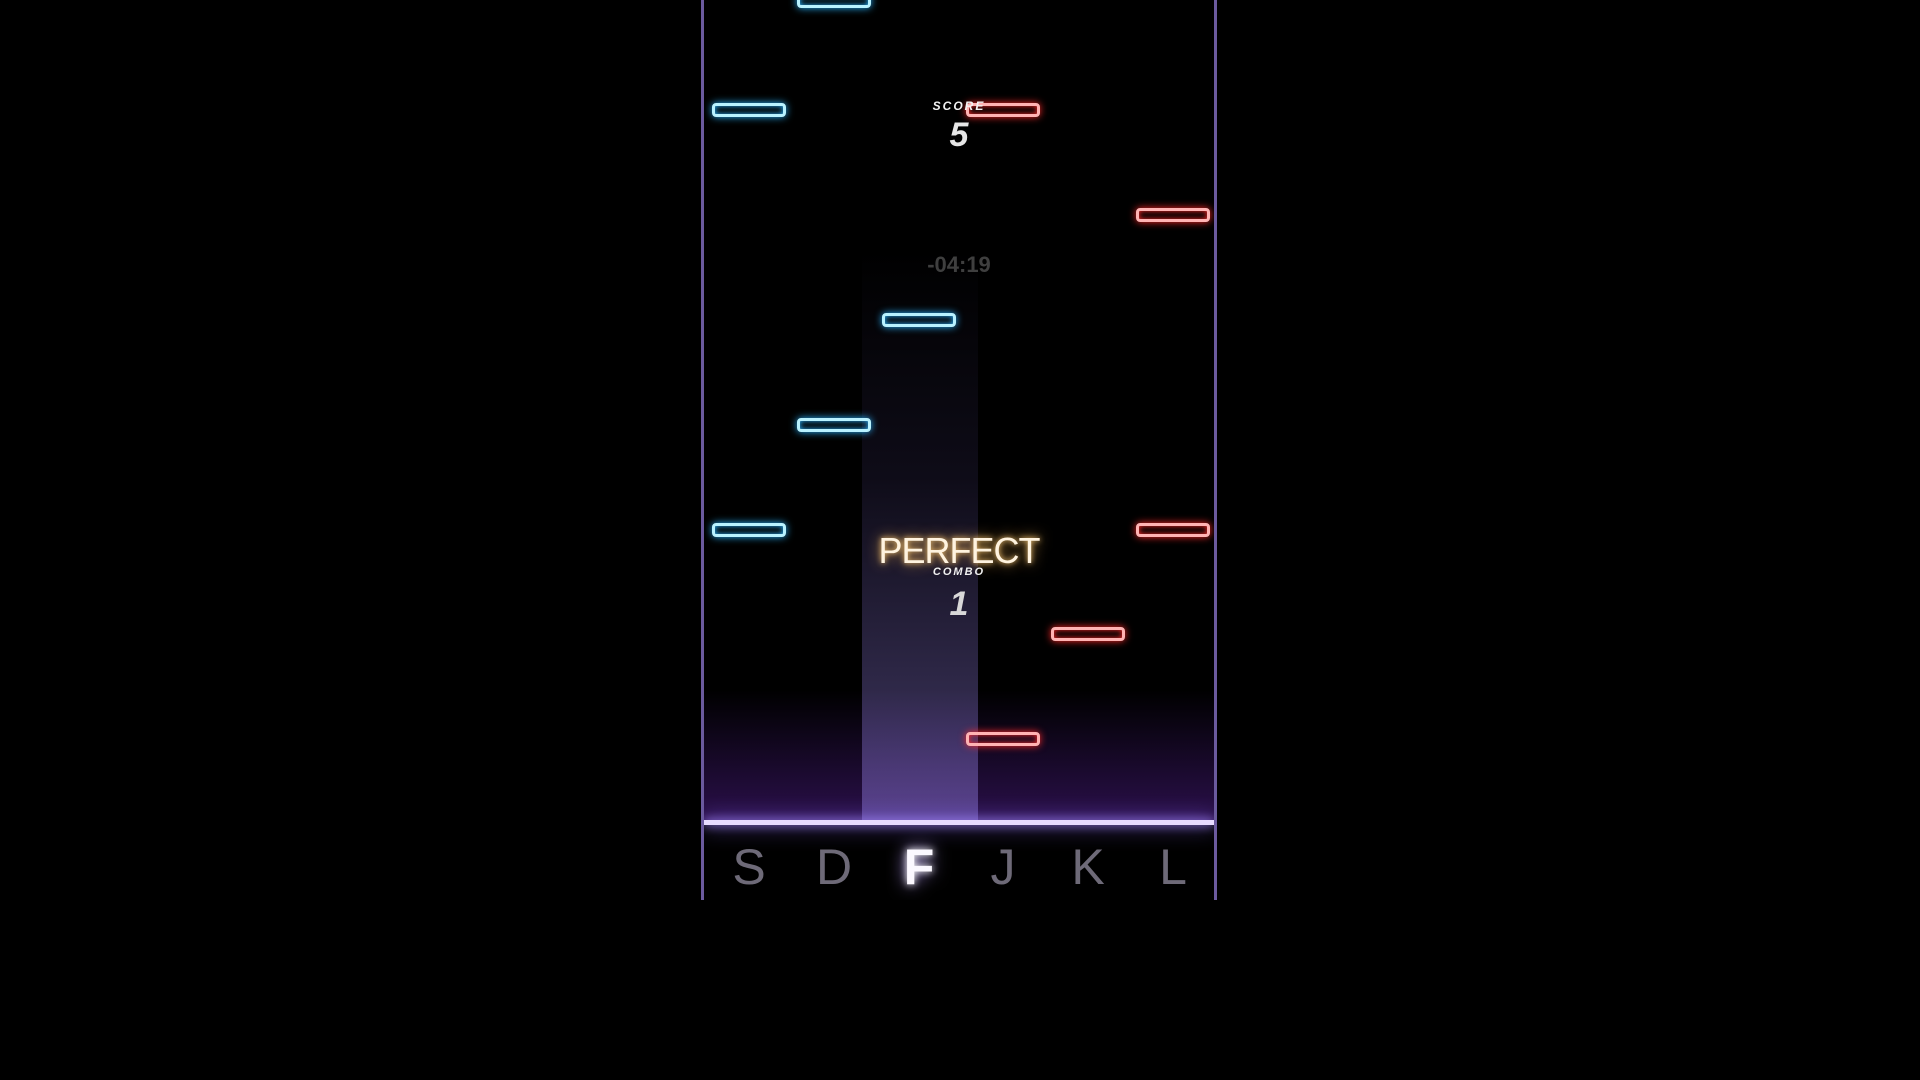 The height and width of the screenshot is (1080, 1920). What do you see at coordinates (959, 264) in the screenshot?
I see `song-timer: -04:19` at bounding box center [959, 264].